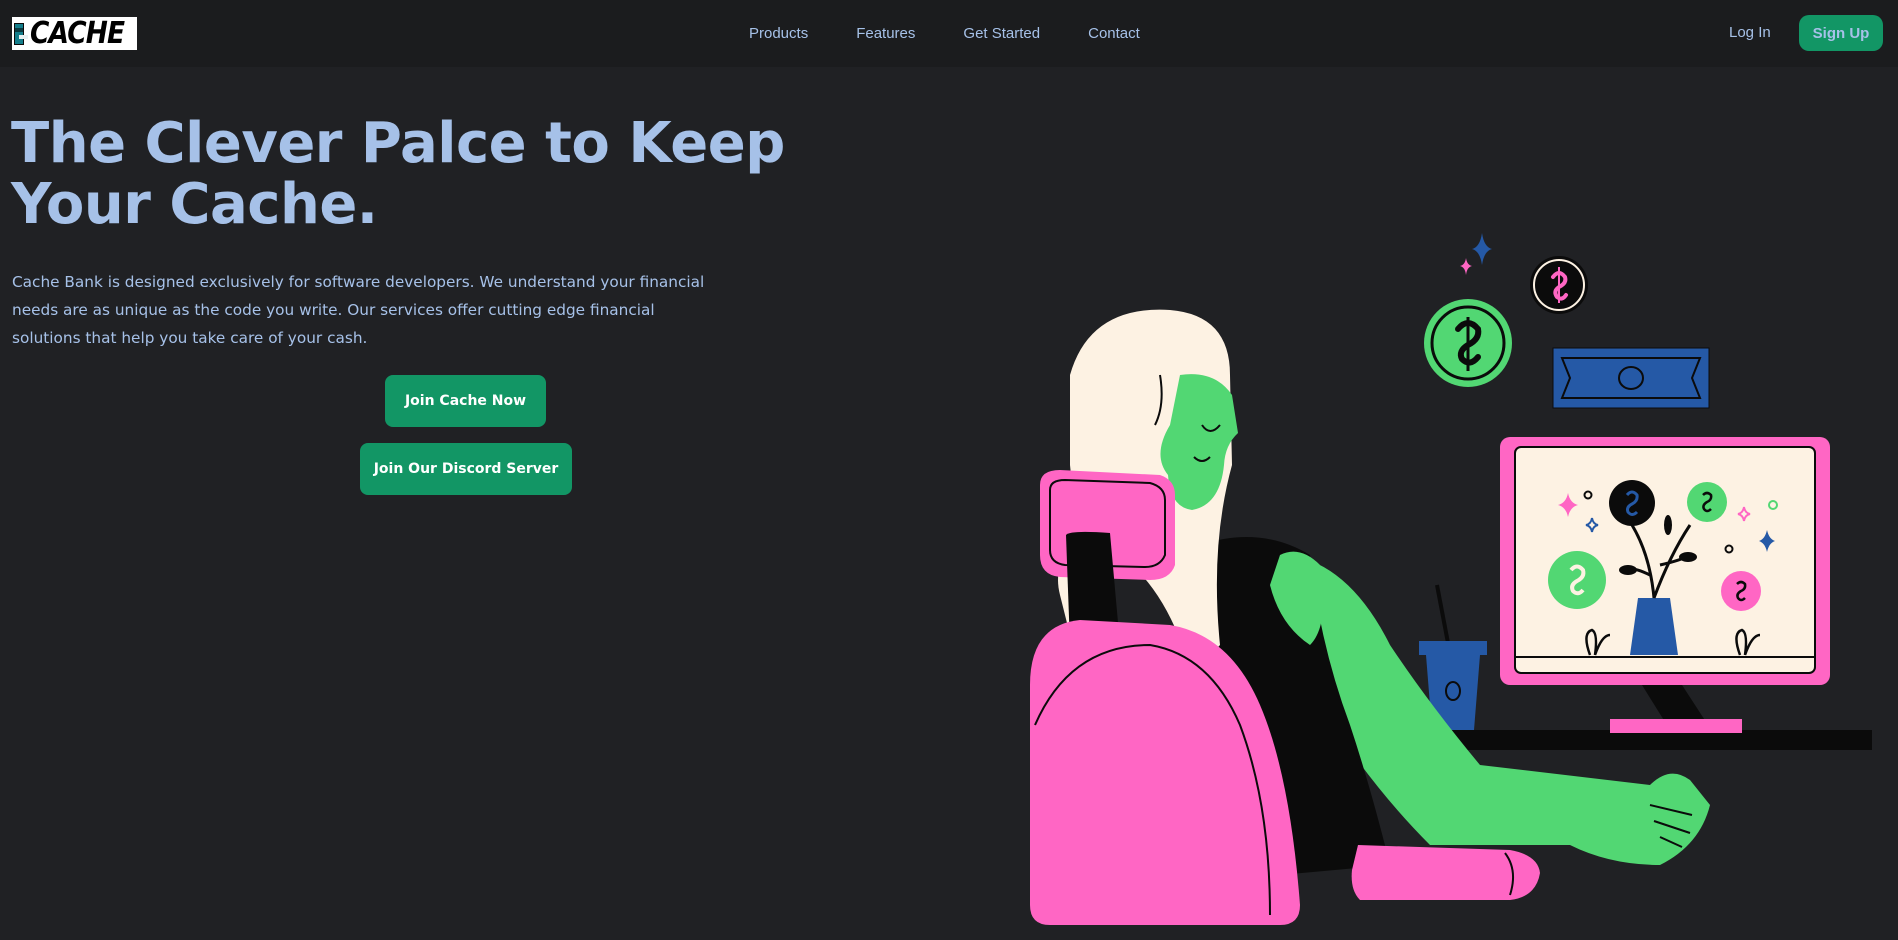 The height and width of the screenshot is (940, 1898). Describe the element at coordinates (885, 33) in the screenshot. I see `nav-link-features: Features` at that location.